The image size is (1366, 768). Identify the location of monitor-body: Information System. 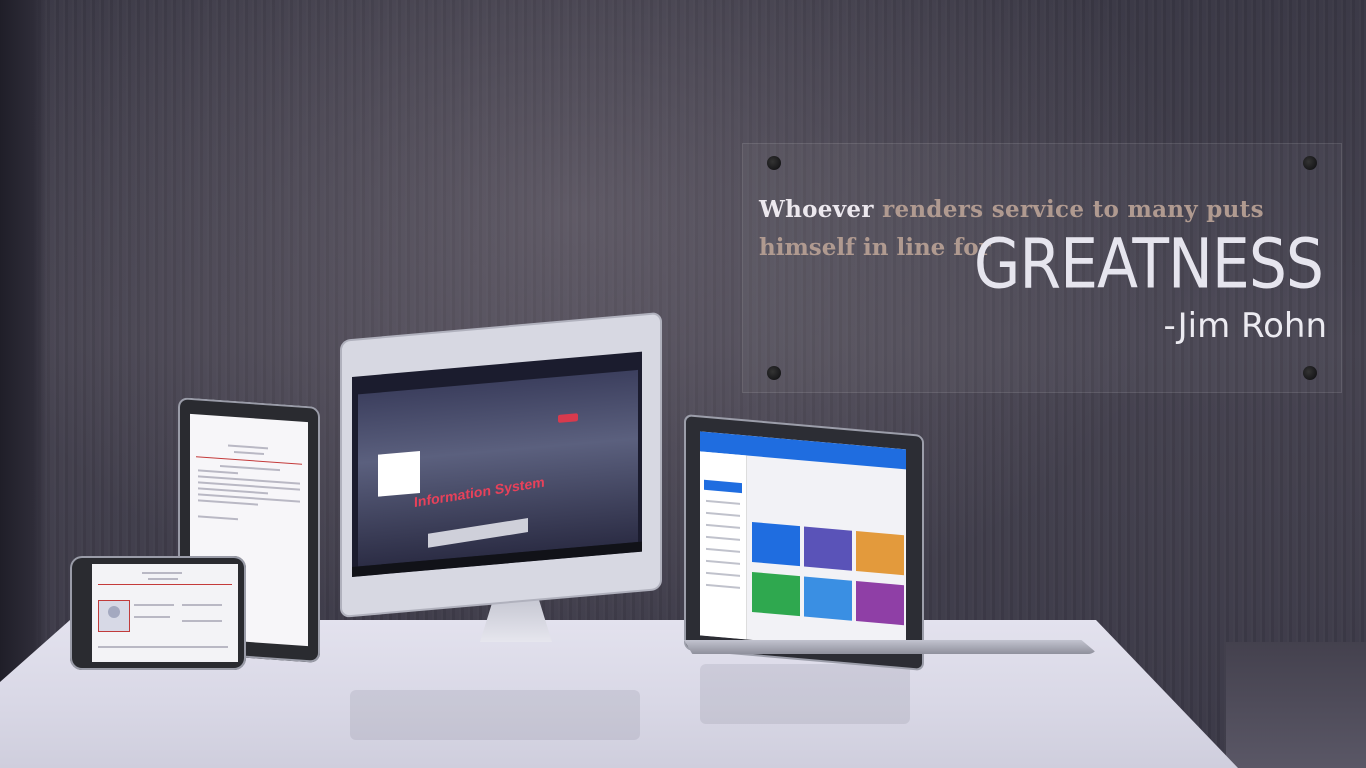
(501, 464).